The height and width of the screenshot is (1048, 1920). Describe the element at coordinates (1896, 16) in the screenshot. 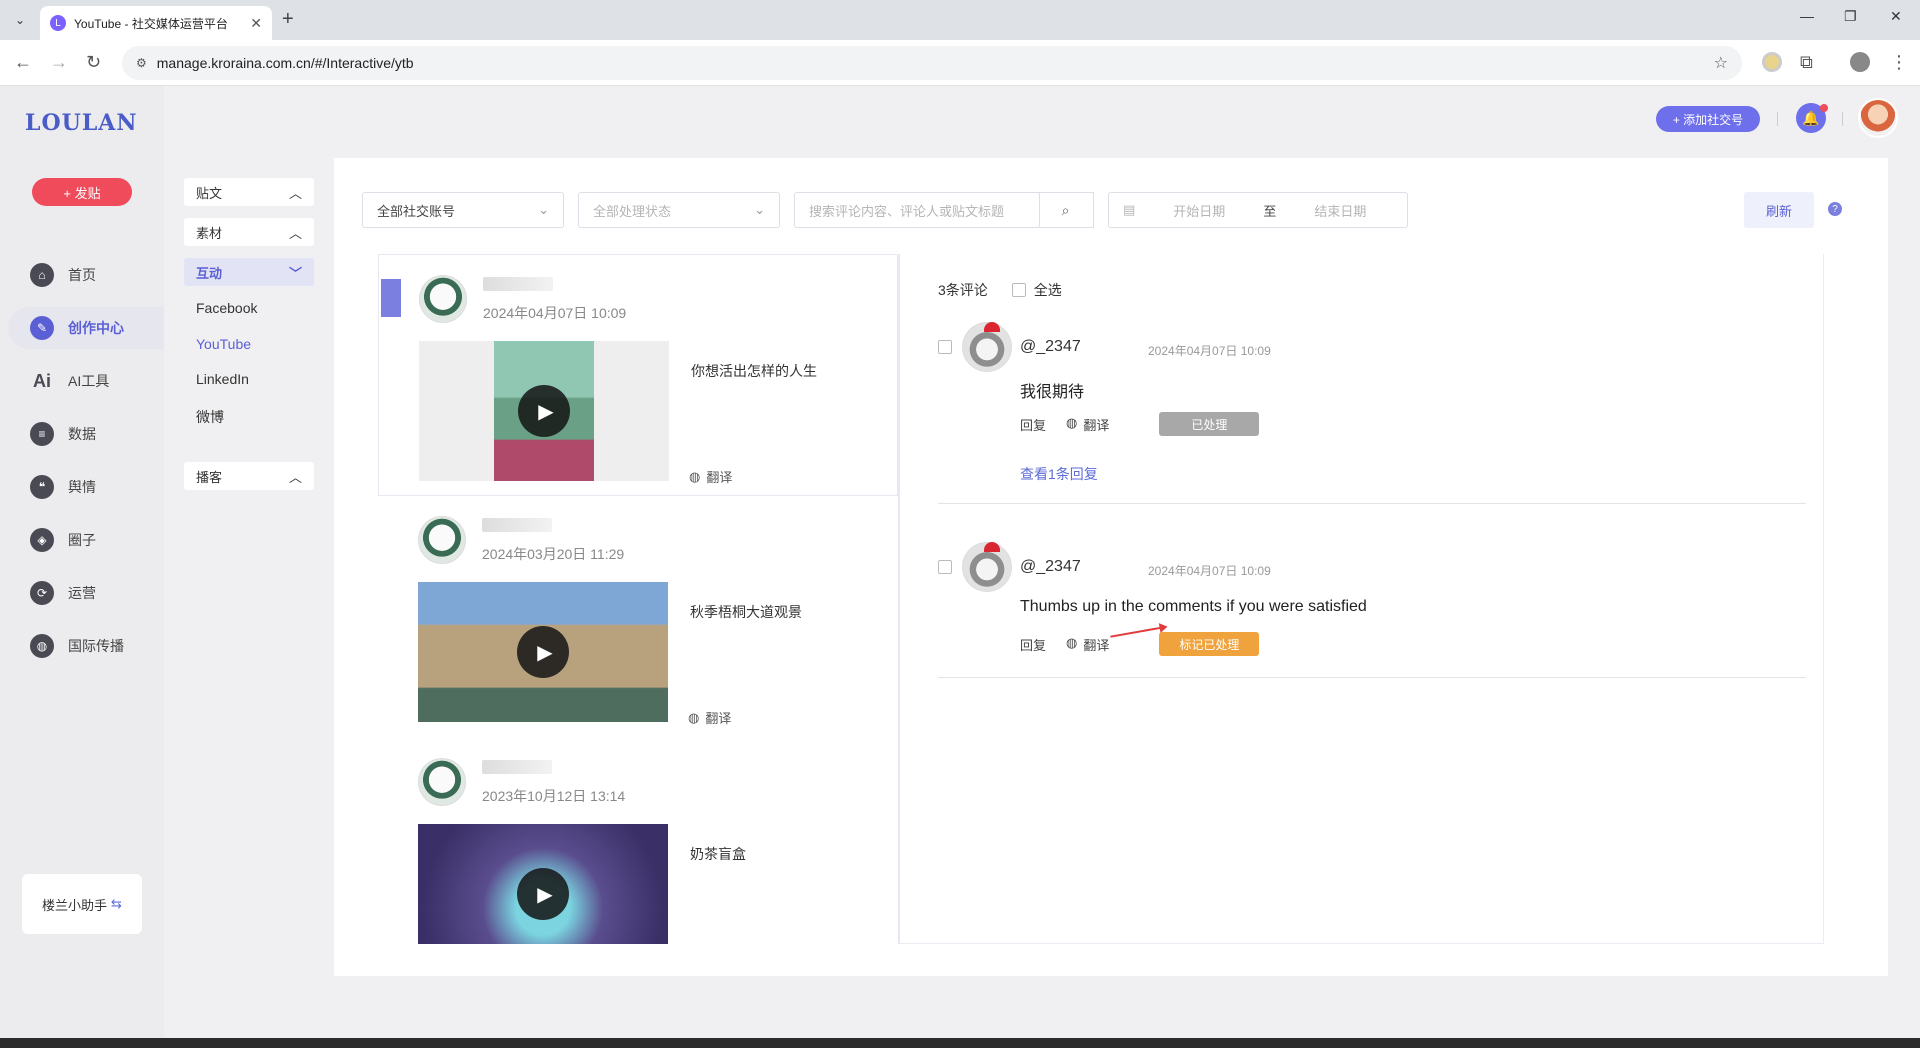

I see `close-window-icon: ✕` at that location.